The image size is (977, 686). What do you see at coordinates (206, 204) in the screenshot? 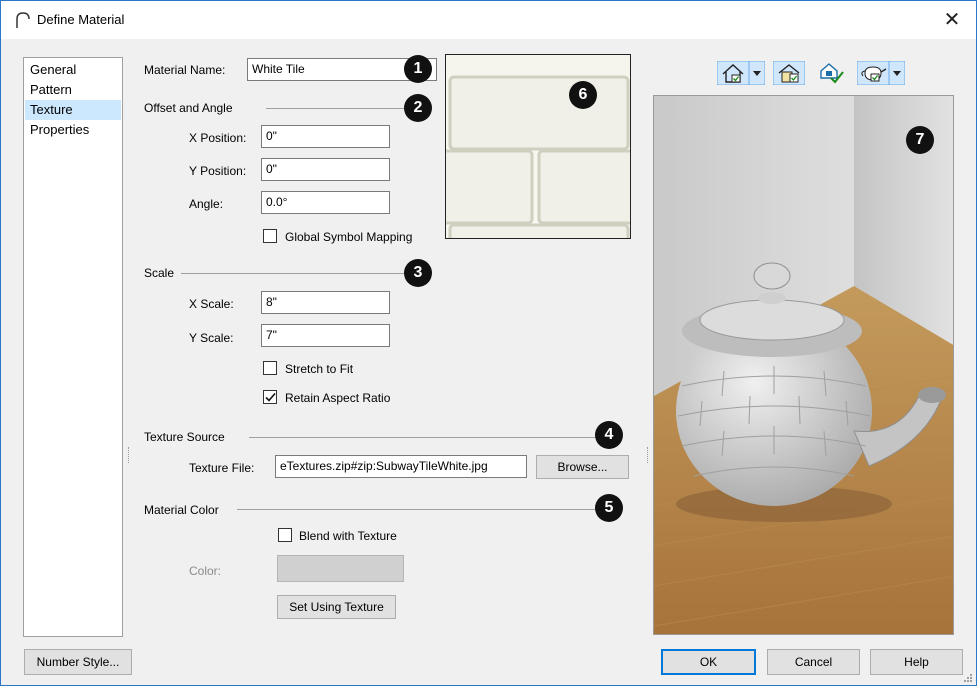
I see `angle-label: Angle:` at bounding box center [206, 204].